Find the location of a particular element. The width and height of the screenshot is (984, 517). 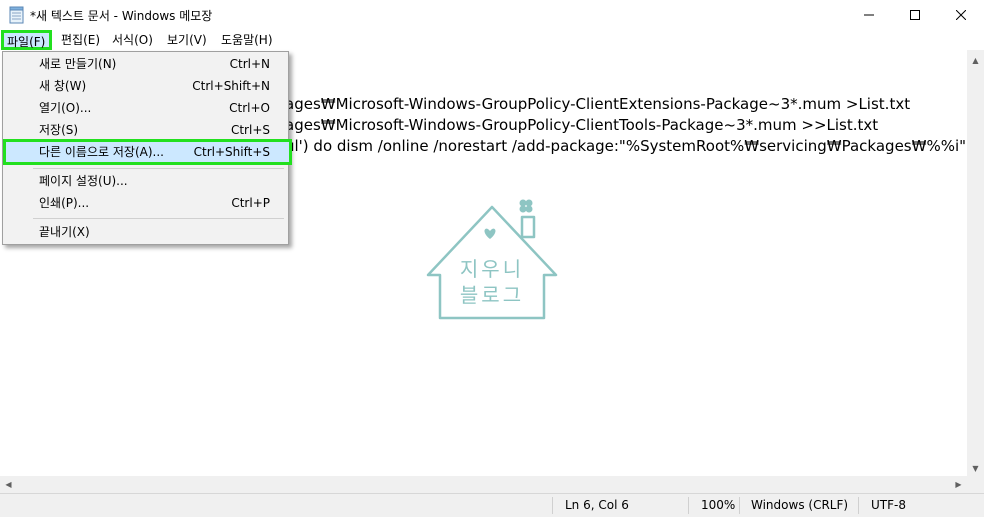

watermark-logo: 지우니 블로그 is located at coordinates (492, 257).